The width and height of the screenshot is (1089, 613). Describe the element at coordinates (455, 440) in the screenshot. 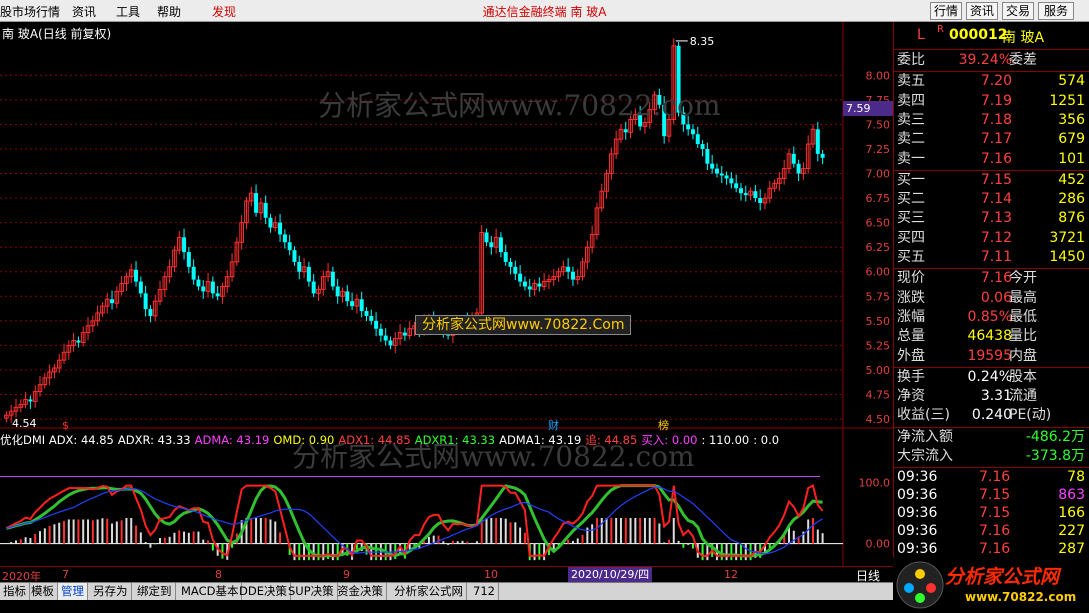

I see `indicator-value-5: ADXR1: 43.33` at that location.